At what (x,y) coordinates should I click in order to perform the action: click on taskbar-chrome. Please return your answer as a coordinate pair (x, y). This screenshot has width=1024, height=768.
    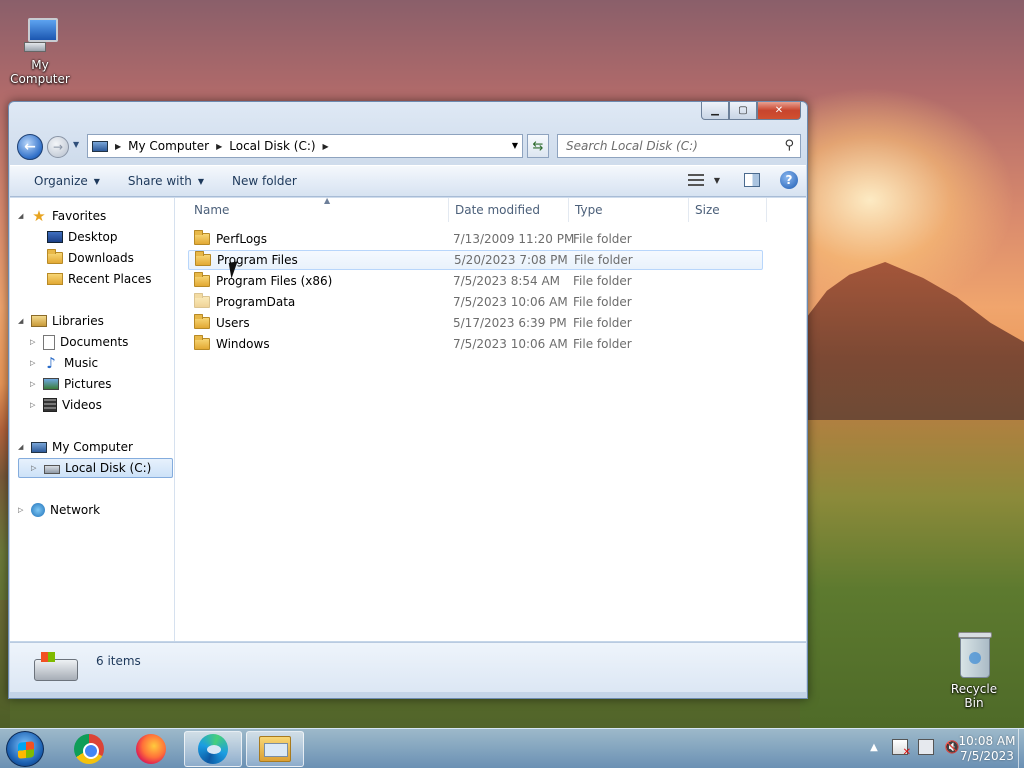
    Looking at the image, I should click on (89, 749).